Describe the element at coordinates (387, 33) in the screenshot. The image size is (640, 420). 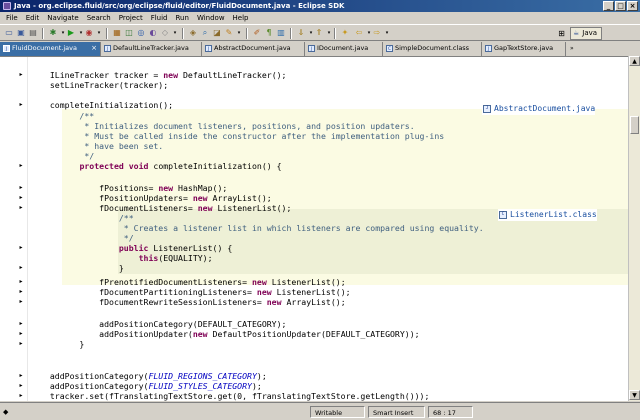
I see `forward-dropdown-icon: ▾` at that location.